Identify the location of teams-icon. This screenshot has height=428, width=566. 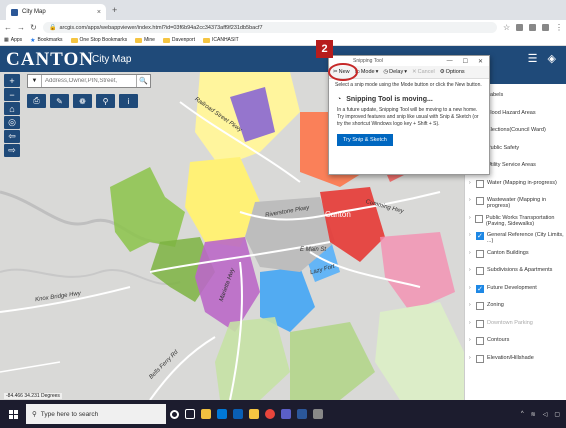
(286, 414).